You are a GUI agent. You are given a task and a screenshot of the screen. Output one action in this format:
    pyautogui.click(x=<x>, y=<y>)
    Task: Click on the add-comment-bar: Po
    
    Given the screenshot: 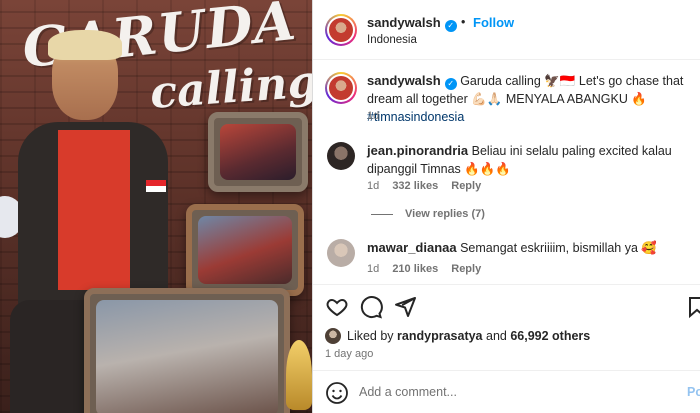 What is the action you would take?
    pyautogui.click(x=506, y=391)
    